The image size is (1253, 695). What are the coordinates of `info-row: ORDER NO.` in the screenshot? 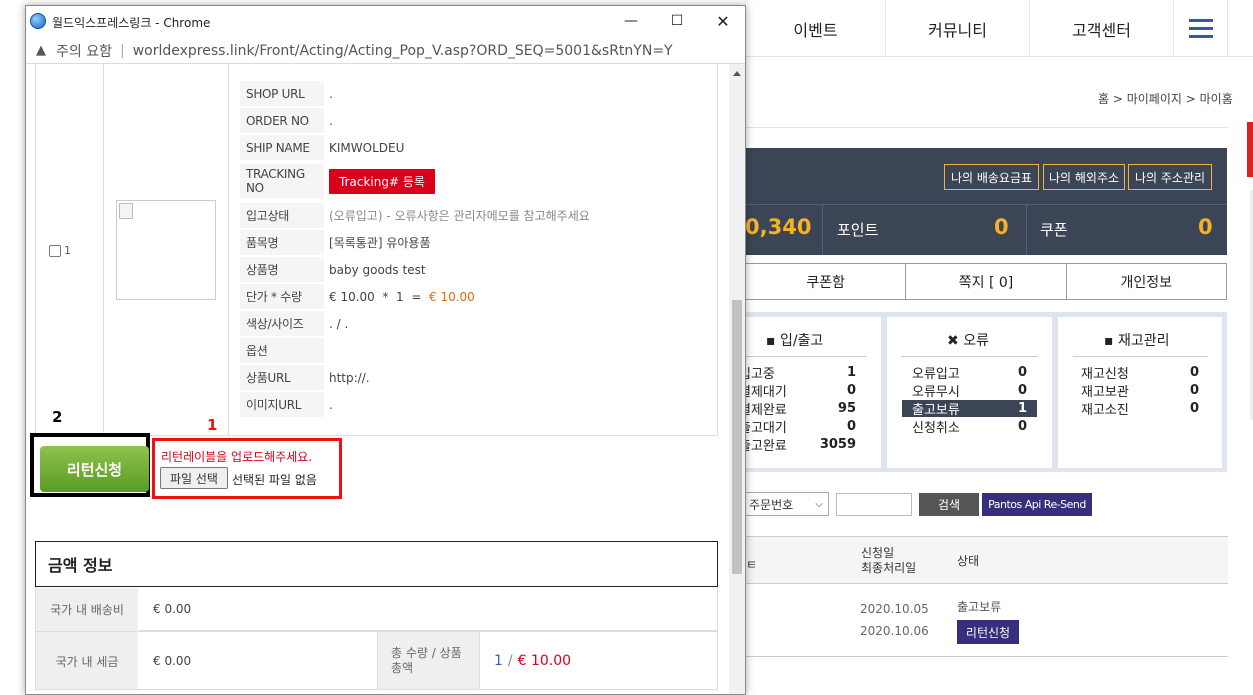 It's located at (475, 121).